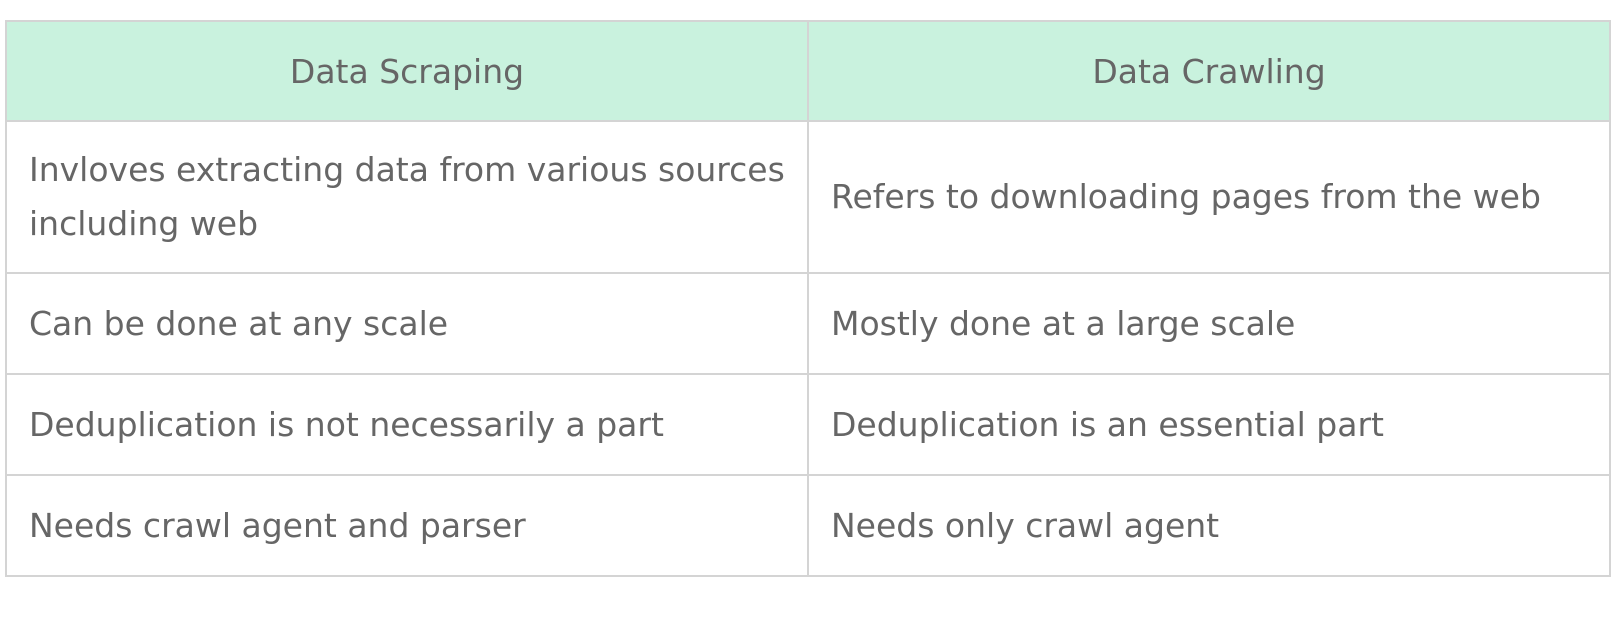 This screenshot has width=1614, height=628. What do you see at coordinates (1209, 197) in the screenshot?
I see `table-cell-crawling: Refers to downloading pages from the web` at bounding box center [1209, 197].